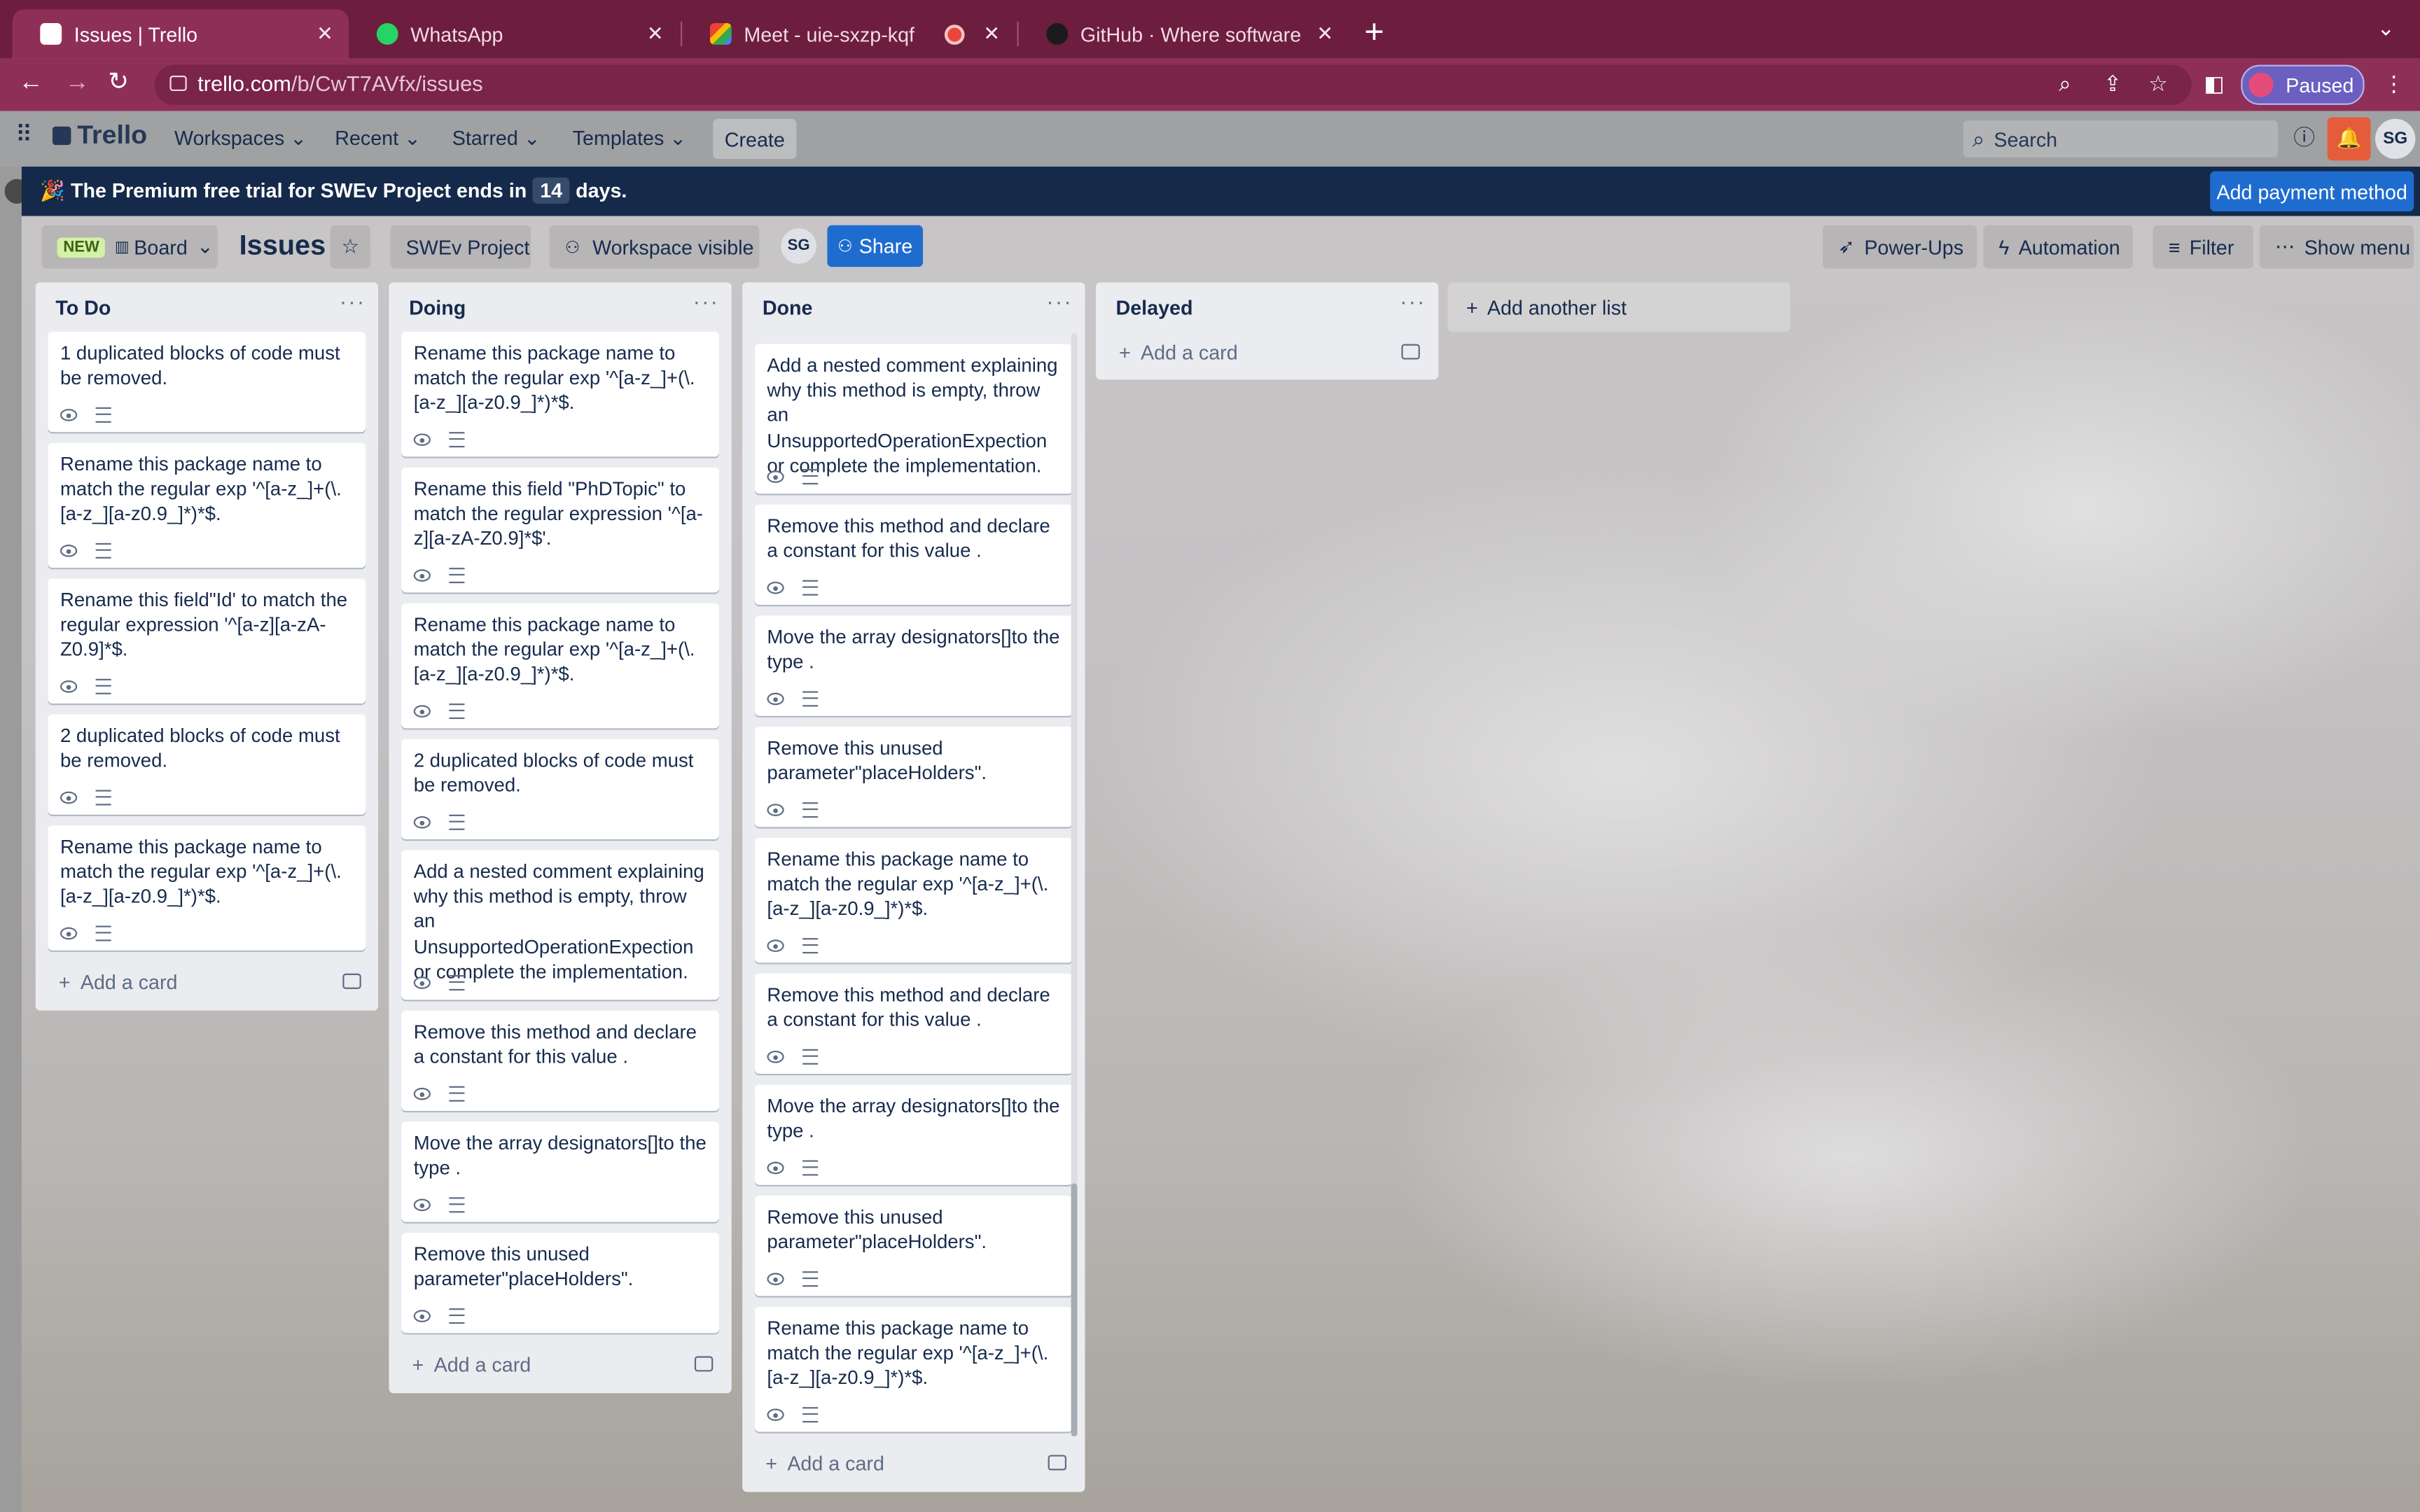  Describe the element at coordinates (2065, 83) in the screenshot. I see `zoom-icon: ⌕` at that location.